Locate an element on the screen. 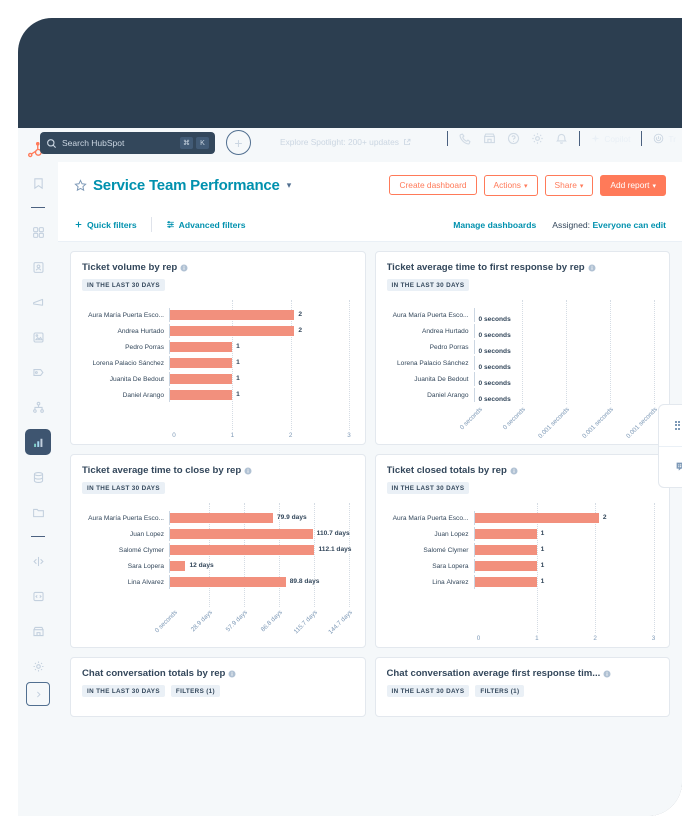 This screenshot has width=700, height=834. chevron-down-icon: ▾ is located at coordinates (525, 186).